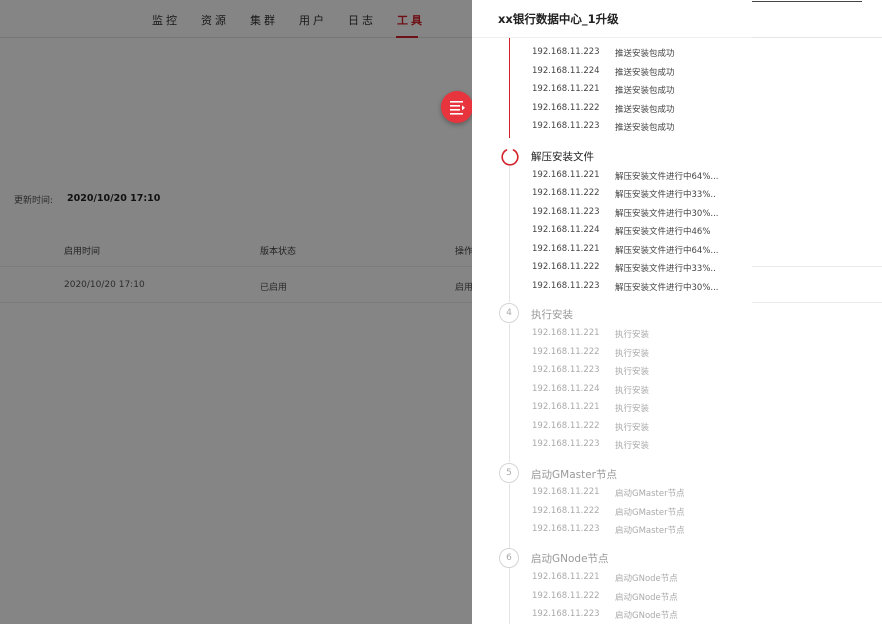  What do you see at coordinates (509, 473) in the screenshot?
I see `step-number-5: 5` at bounding box center [509, 473].